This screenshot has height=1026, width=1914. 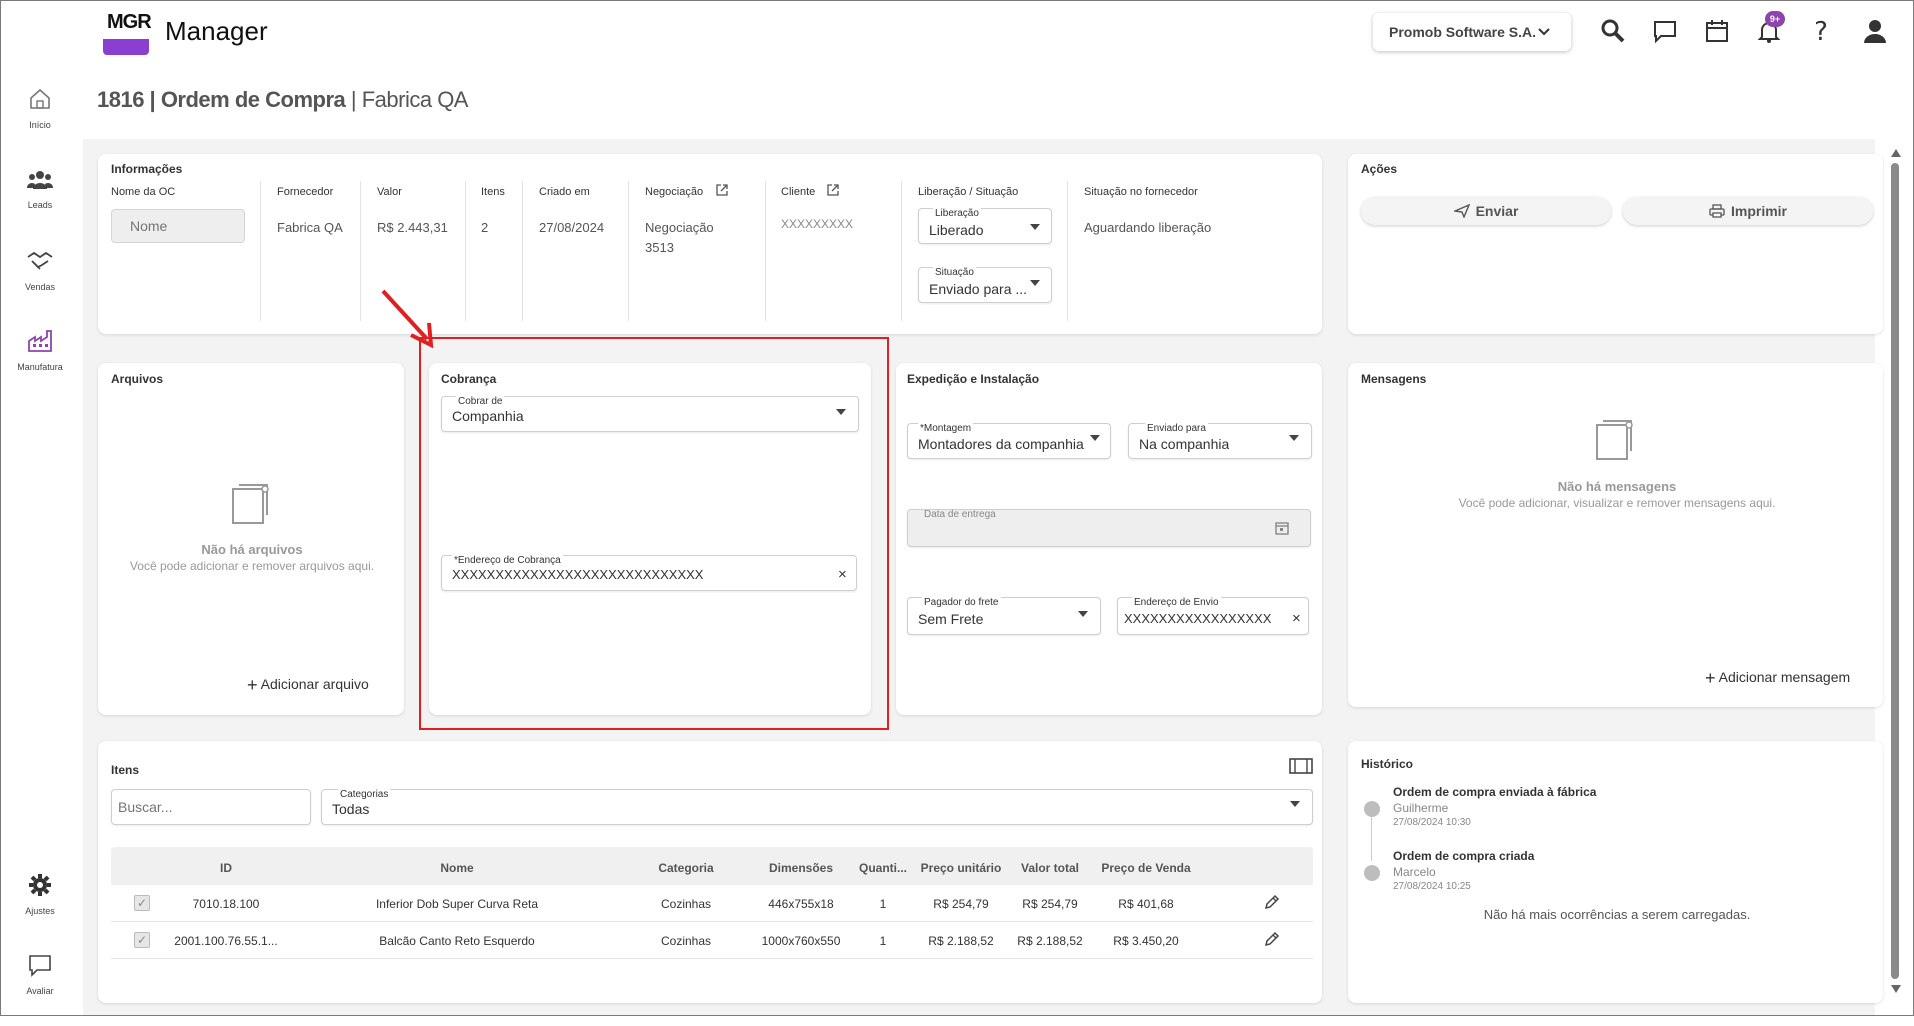 I want to click on columns-icon, so click(x=1301, y=766).